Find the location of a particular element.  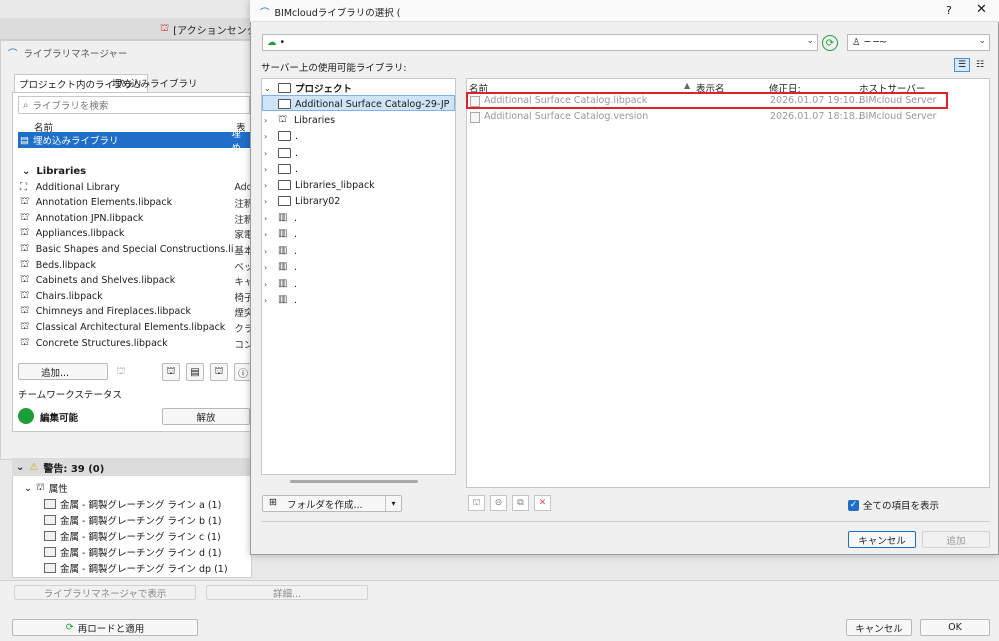

library-list-header: 名前 表示 is located at coordinates (134, 134).